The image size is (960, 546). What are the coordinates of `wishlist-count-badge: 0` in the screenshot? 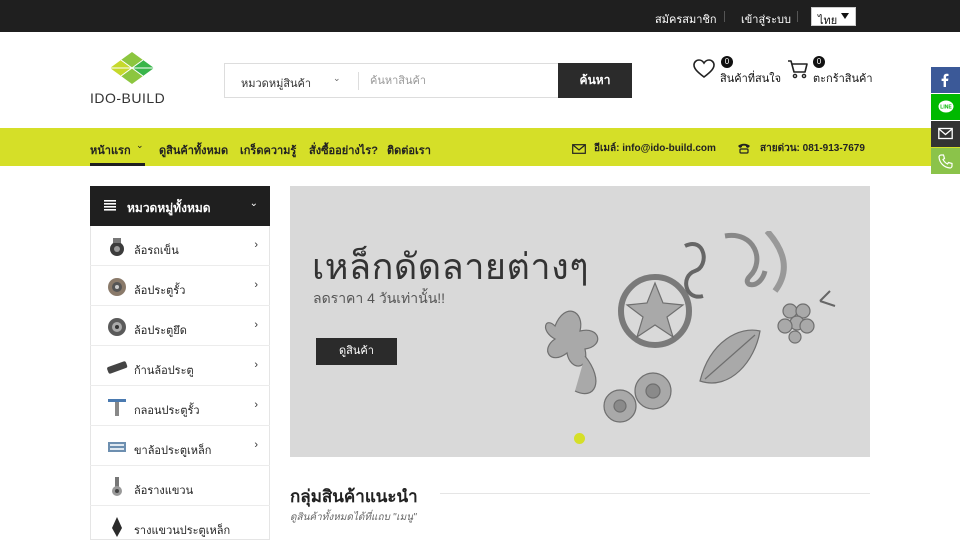 It's located at (727, 62).